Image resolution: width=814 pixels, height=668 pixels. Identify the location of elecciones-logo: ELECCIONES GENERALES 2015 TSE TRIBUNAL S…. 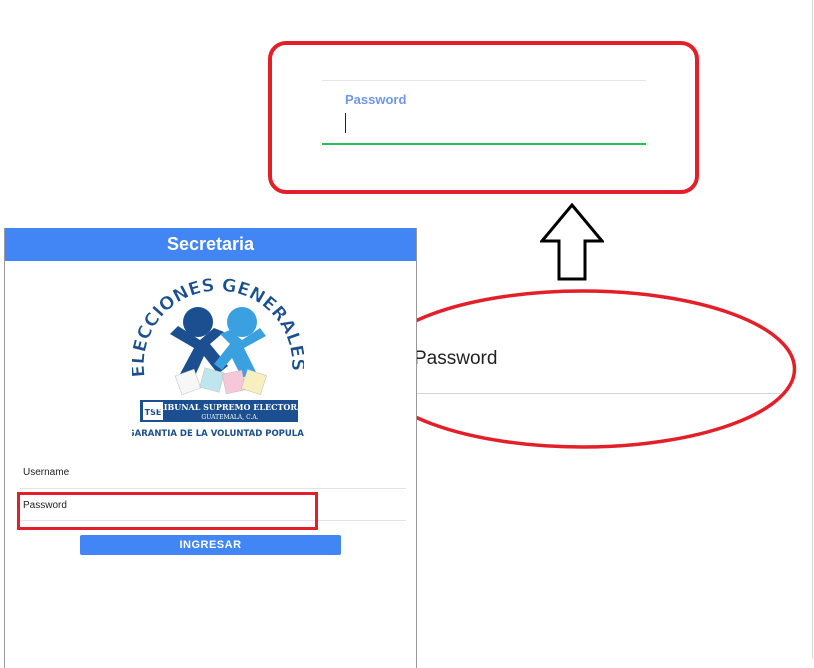
(218, 356).